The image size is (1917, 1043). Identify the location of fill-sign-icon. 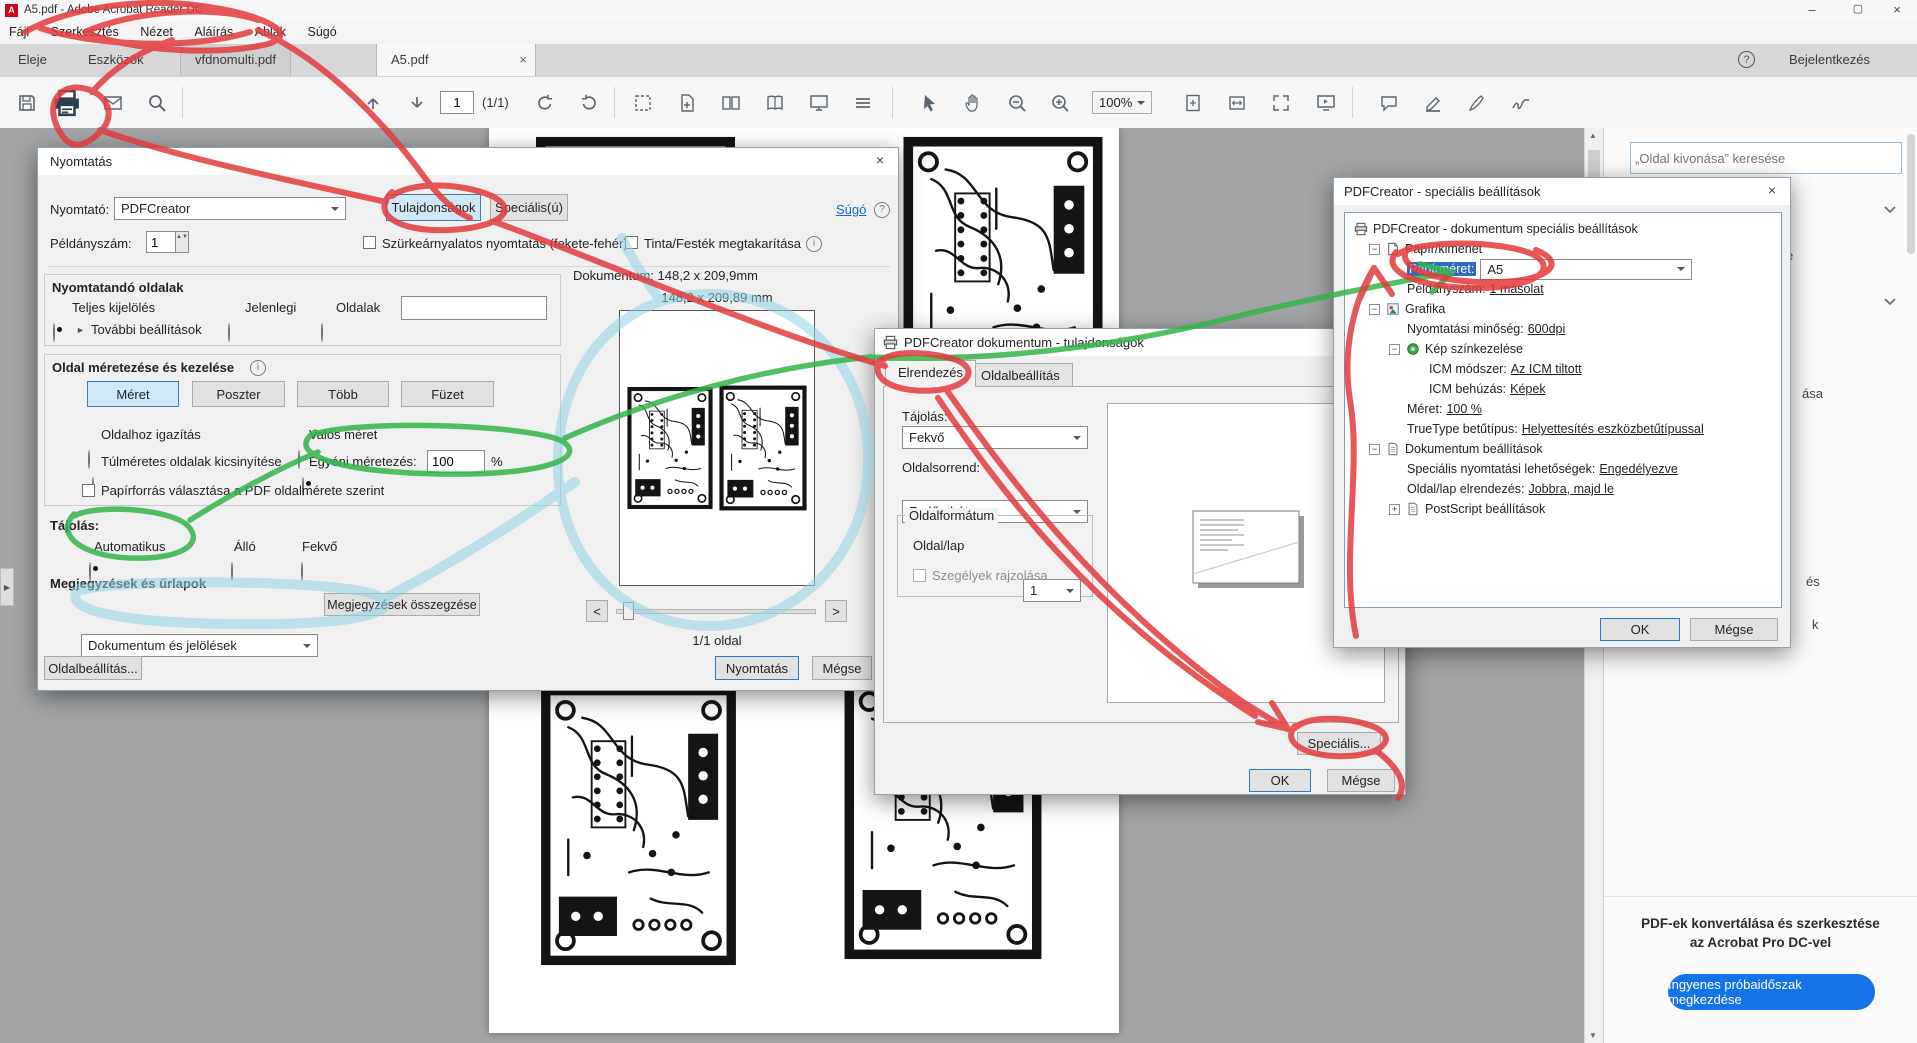
(1477, 103).